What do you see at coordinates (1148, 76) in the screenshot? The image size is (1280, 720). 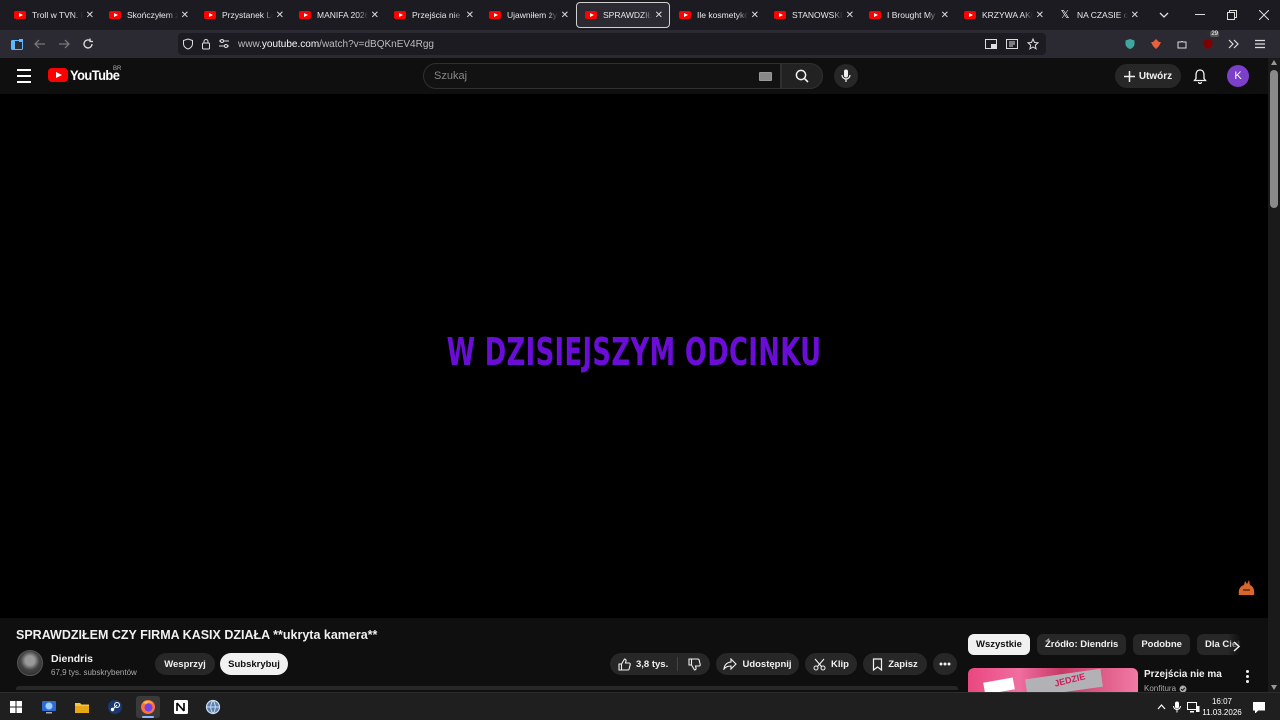 I see `create-button: Utwórz` at bounding box center [1148, 76].